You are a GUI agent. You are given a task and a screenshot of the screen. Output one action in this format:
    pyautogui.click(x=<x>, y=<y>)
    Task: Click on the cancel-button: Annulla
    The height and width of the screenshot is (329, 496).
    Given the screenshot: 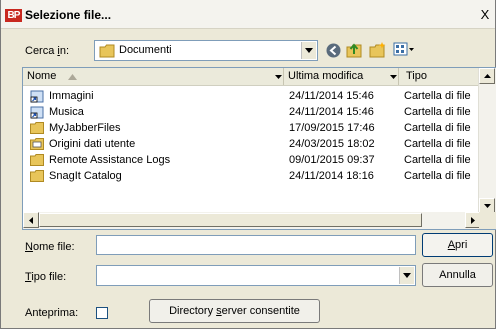 What is the action you would take?
    pyautogui.click(x=457, y=275)
    